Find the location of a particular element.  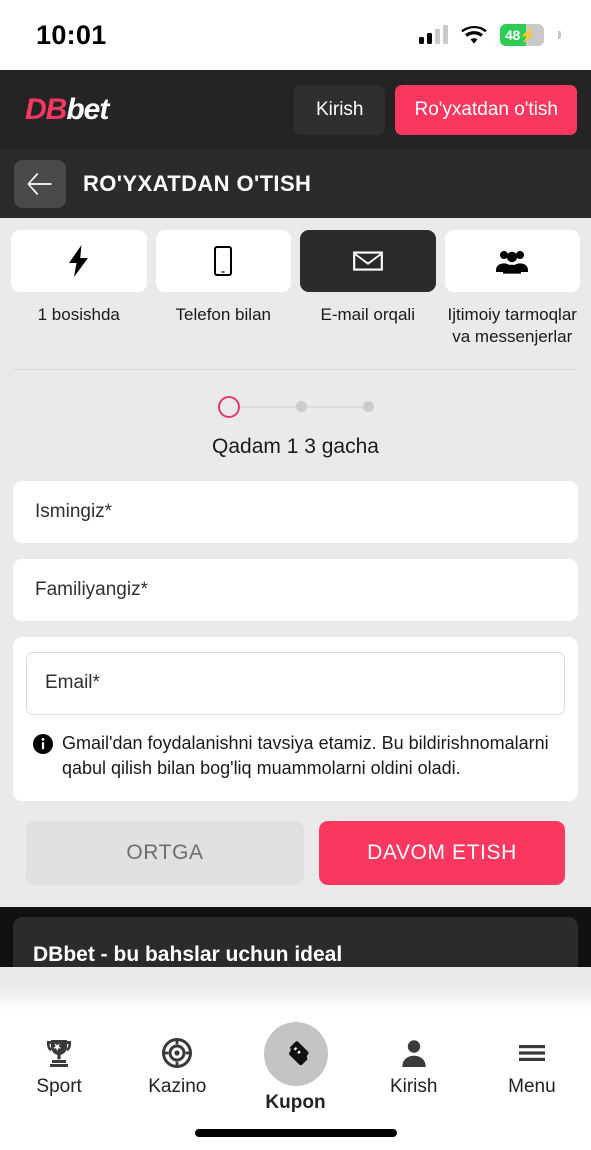

method-tab-one-click: 1 bosishda is located at coordinates (79, 289).